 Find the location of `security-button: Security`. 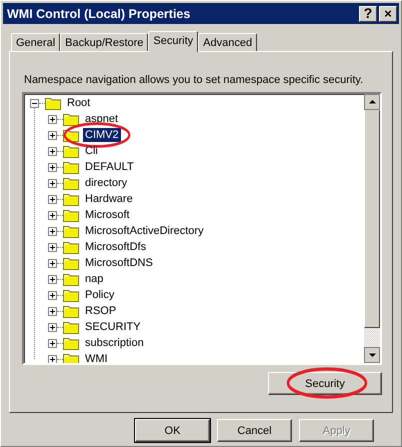

security-button: Security is located at coordinates (325, 383).